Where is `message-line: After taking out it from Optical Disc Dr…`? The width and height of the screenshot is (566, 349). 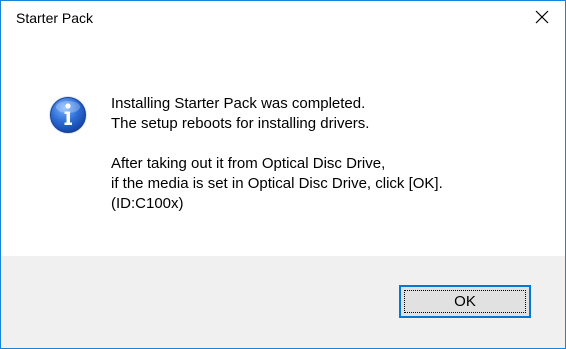
message-line: After taking out it from Optical Disc Dr… is located at coordinates (248, 163).